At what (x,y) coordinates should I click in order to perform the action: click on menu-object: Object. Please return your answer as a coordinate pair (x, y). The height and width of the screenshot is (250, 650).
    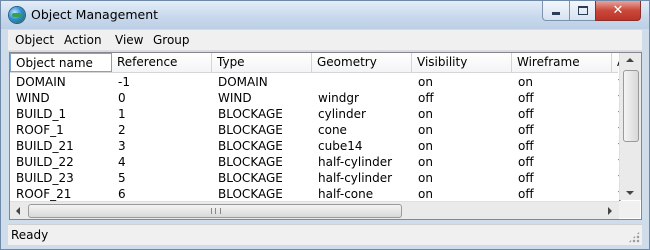
    Looking at the image, I should click on (34, 40).